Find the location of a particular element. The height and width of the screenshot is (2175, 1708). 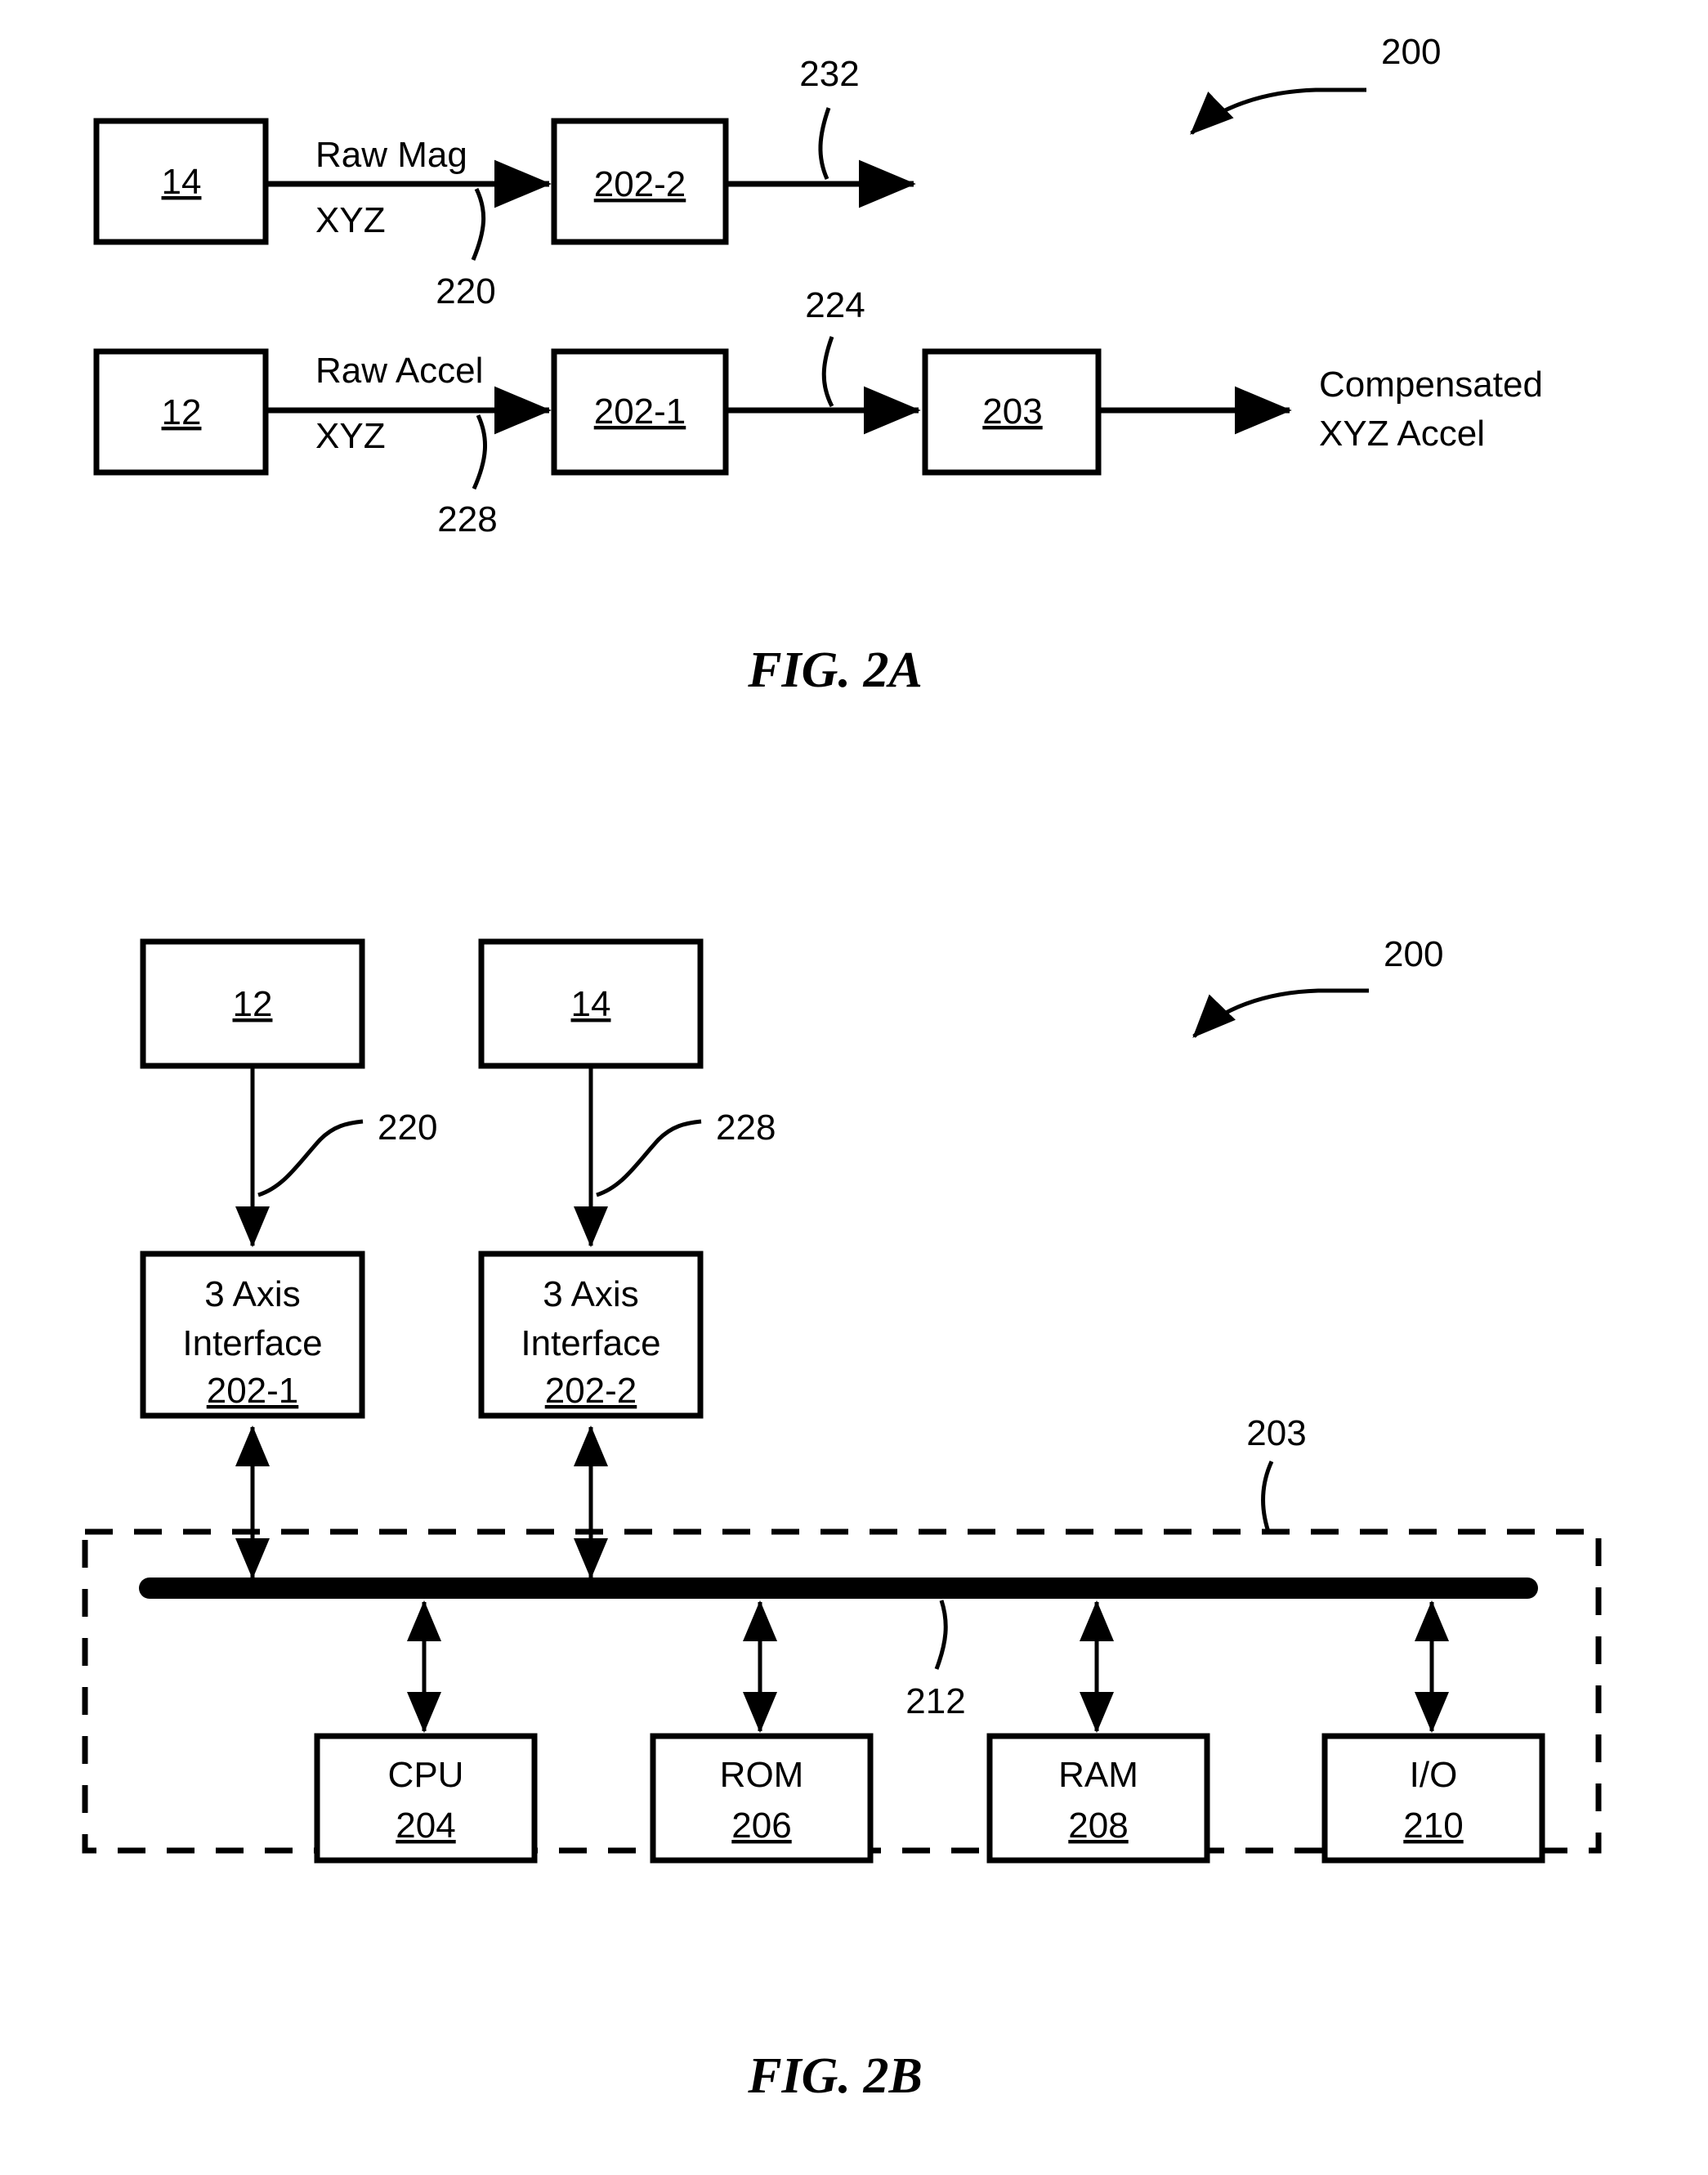

system-ref-200-fig2b-label: 200 is located at coordinates (1413, 954).